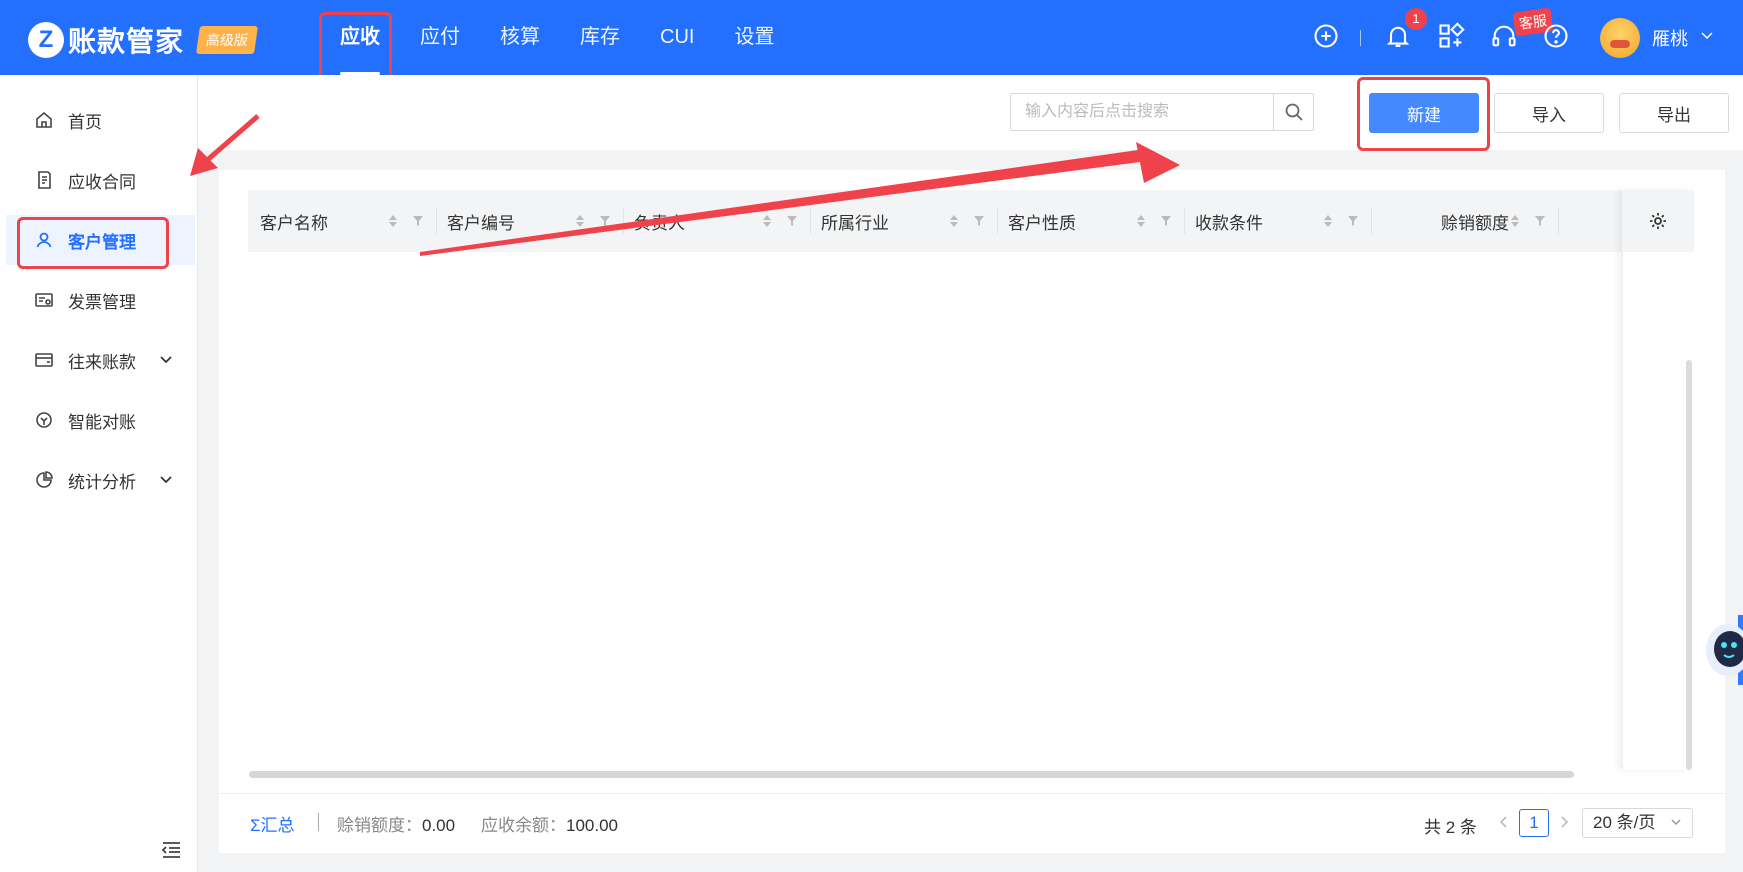 This screenshot has height=872, width=1743. What do you see at coordinates (44, 360) in the screenshot?
I see `account-icon` at bounding box center [44, 360].